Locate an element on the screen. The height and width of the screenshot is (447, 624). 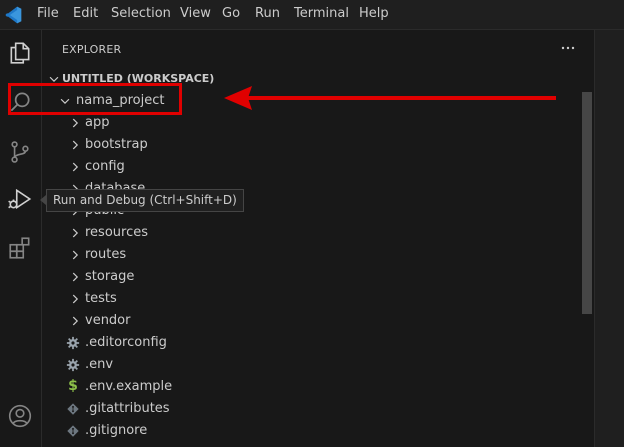
tree-item-label: config is located at coordinates (105, 166).